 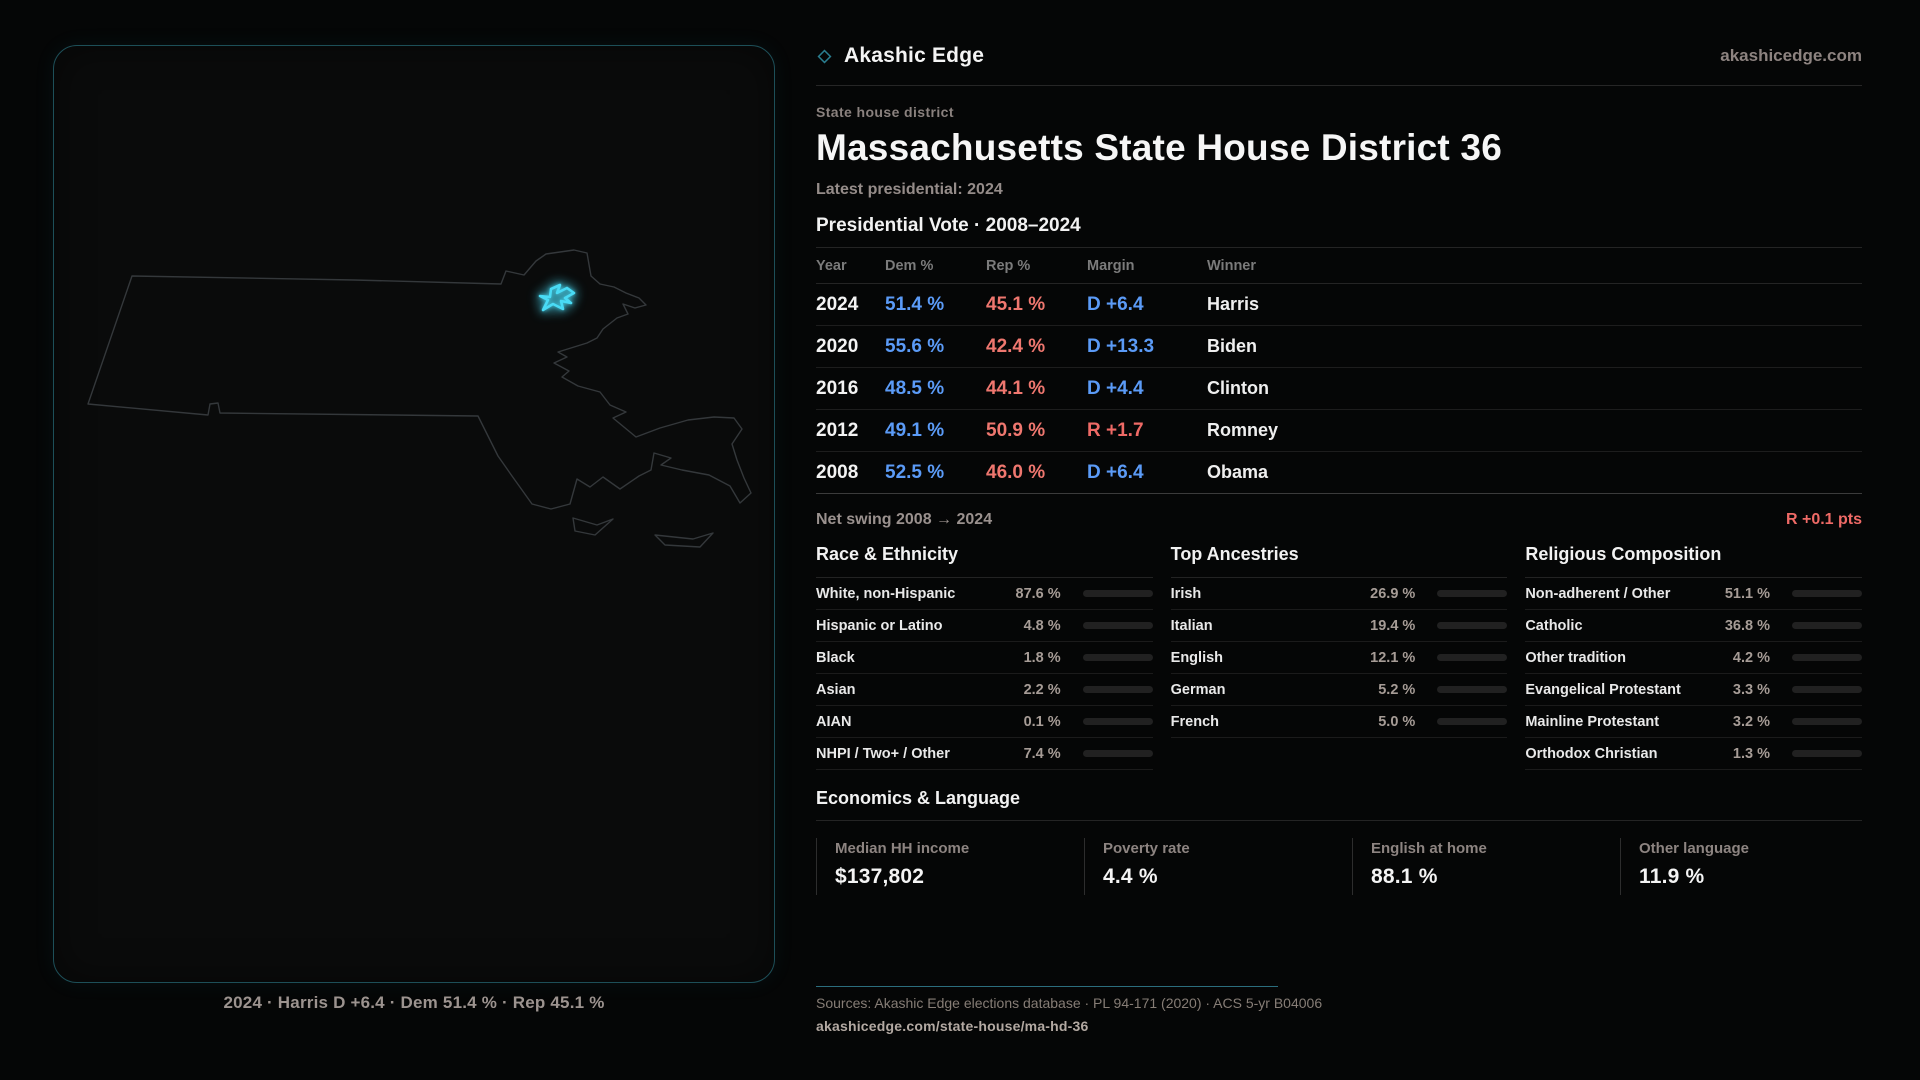 What do you see at coordinates (886, 593) in the screenshot?
I see `demographics-label: White, non-Hispanic` at bounding box center [886, 593].